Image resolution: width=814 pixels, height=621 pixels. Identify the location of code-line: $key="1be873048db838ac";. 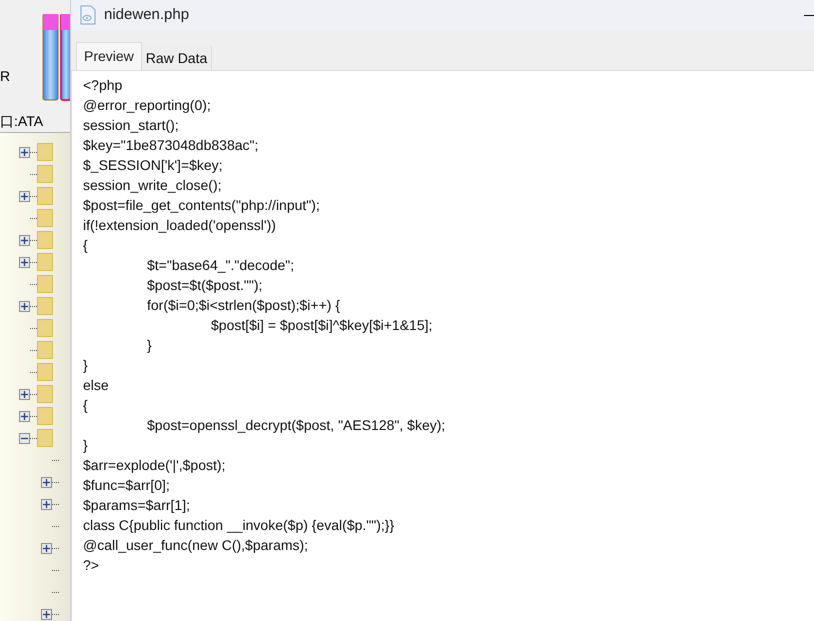
(170, 145).